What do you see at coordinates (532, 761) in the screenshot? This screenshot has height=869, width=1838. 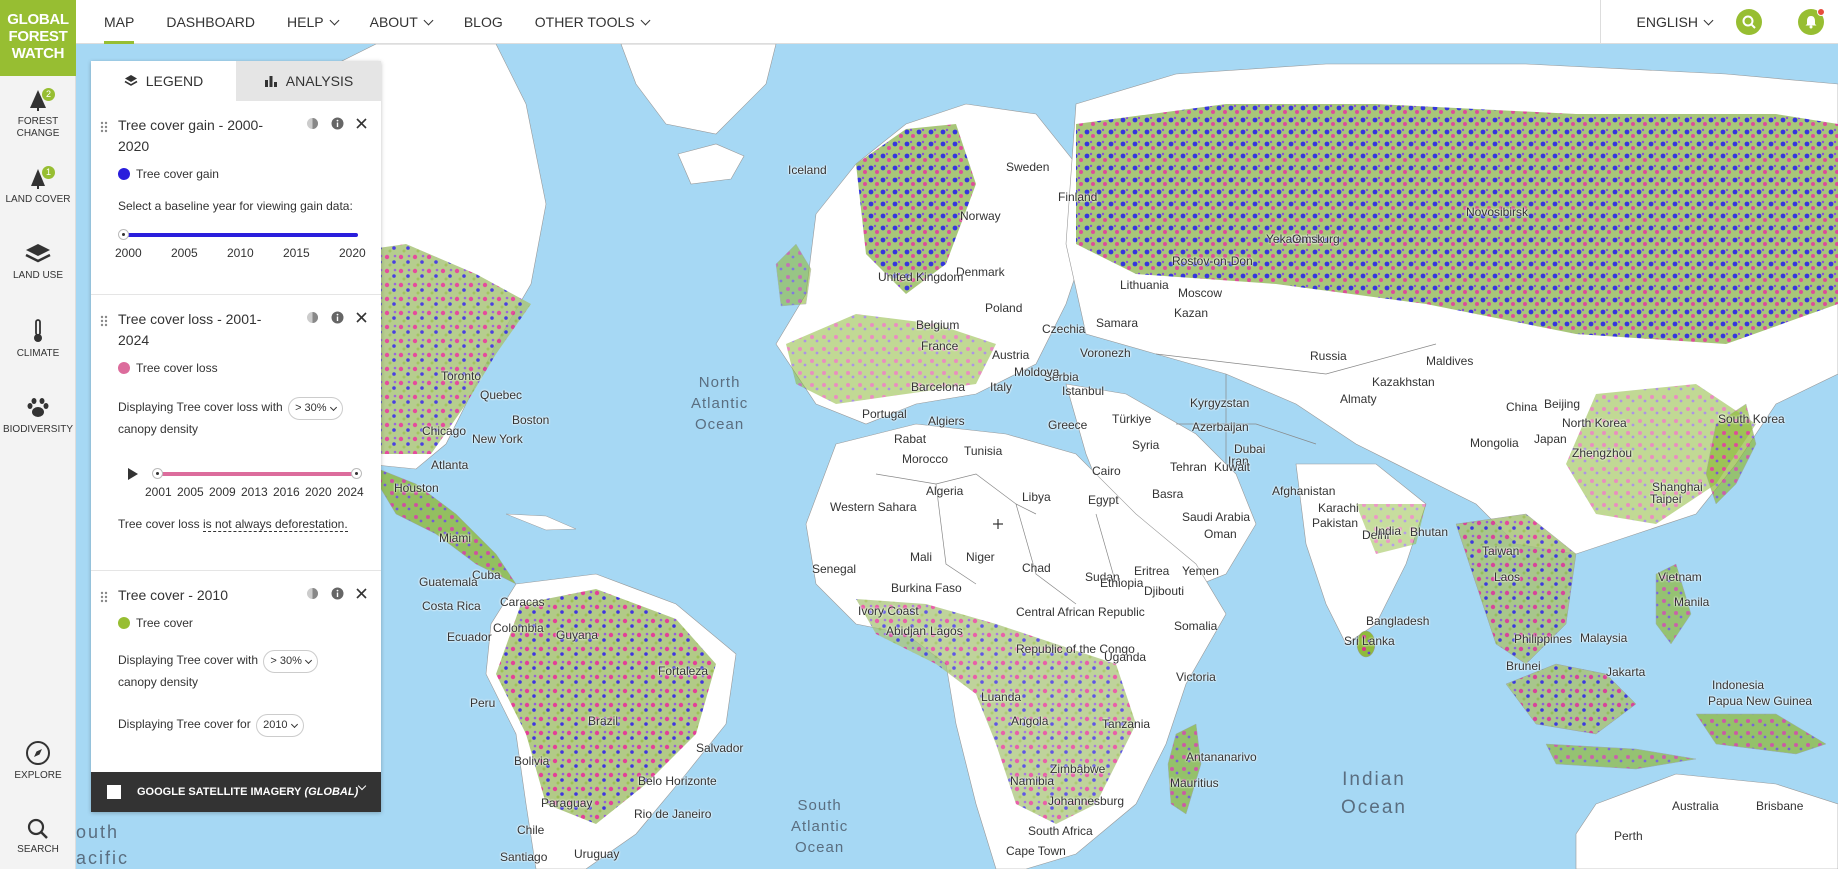 I see `place-label: Bolivia` at bounding box center [532, 761].